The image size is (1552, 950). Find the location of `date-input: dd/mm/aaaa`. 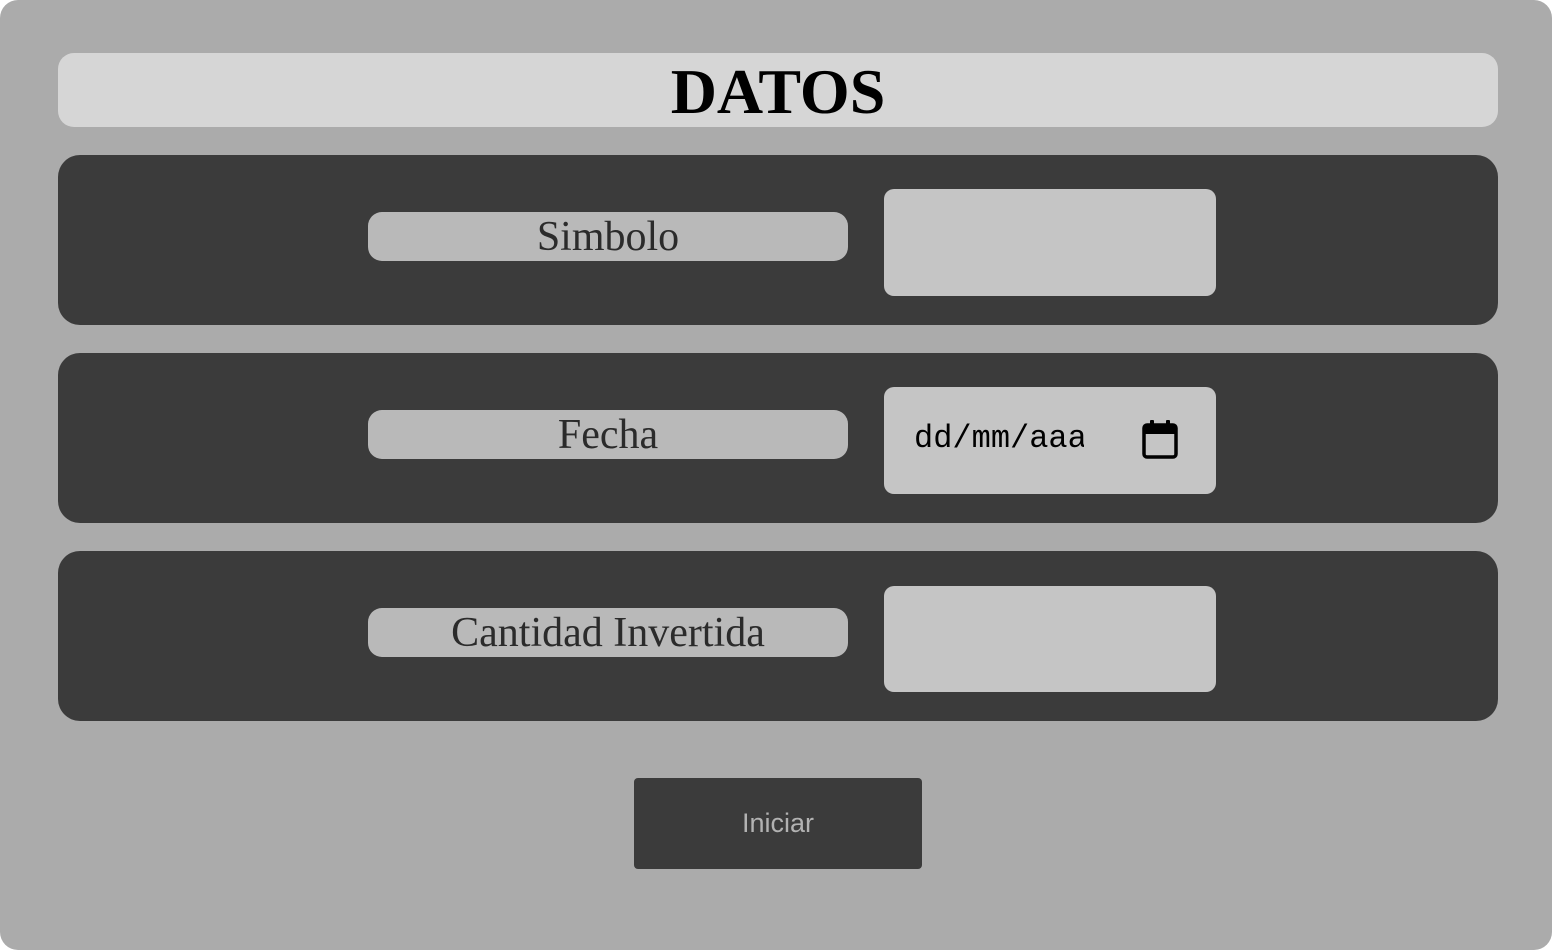

date-input: dd/mm/aaaa is located at coordinates (1050, 440).